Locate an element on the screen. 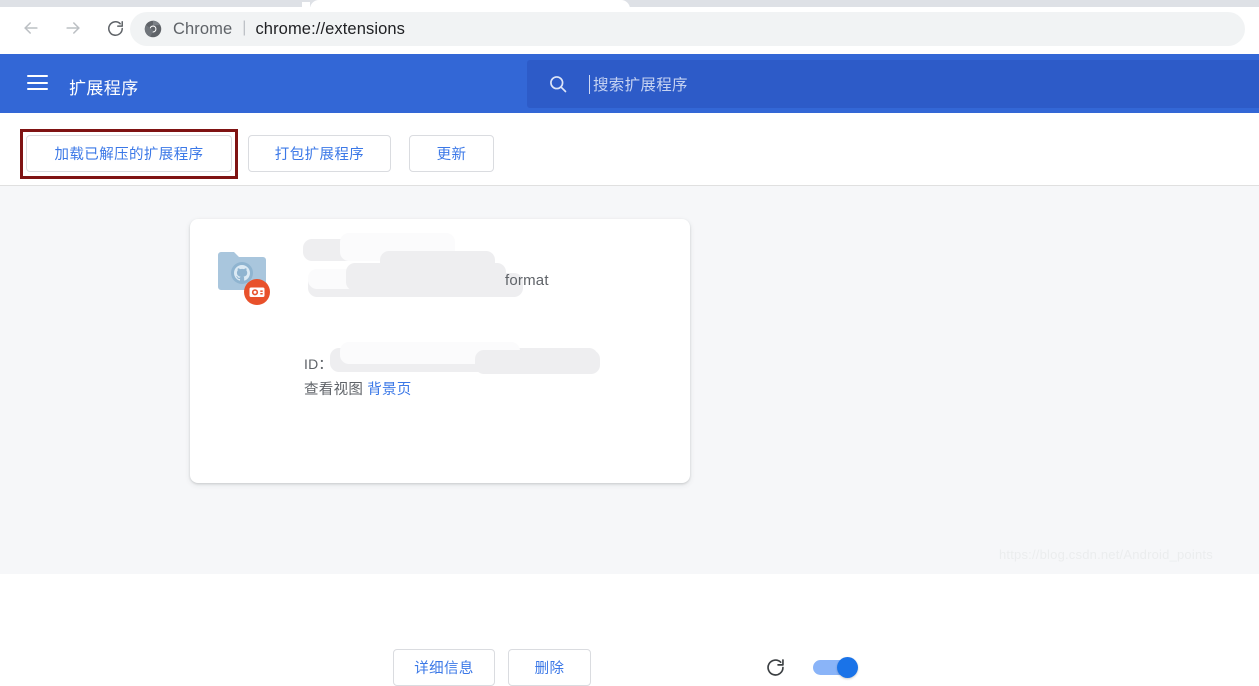 Image resolution: width=1259 pixels, height=686 pixels. forward-button is located at coordinates (73, 31).